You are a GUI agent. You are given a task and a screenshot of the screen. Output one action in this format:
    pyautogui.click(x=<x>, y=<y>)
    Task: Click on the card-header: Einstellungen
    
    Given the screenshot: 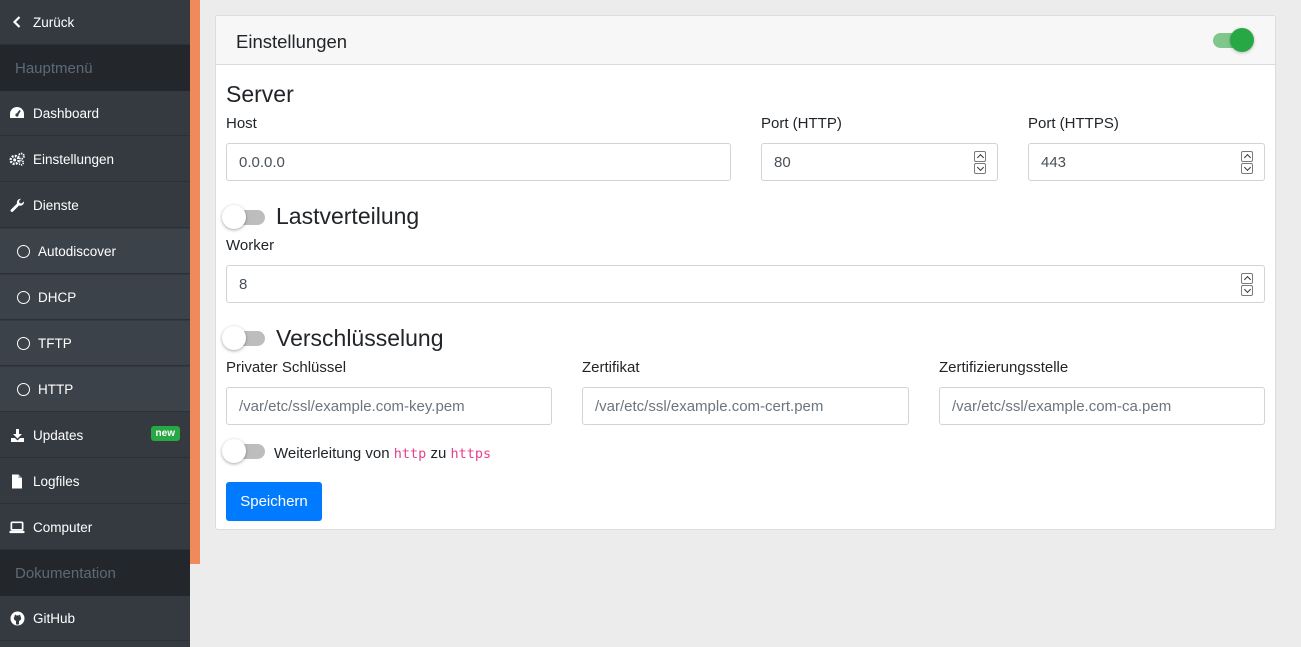 What is the action you would take?
    pyautogui.click(x=745, y=40)
    